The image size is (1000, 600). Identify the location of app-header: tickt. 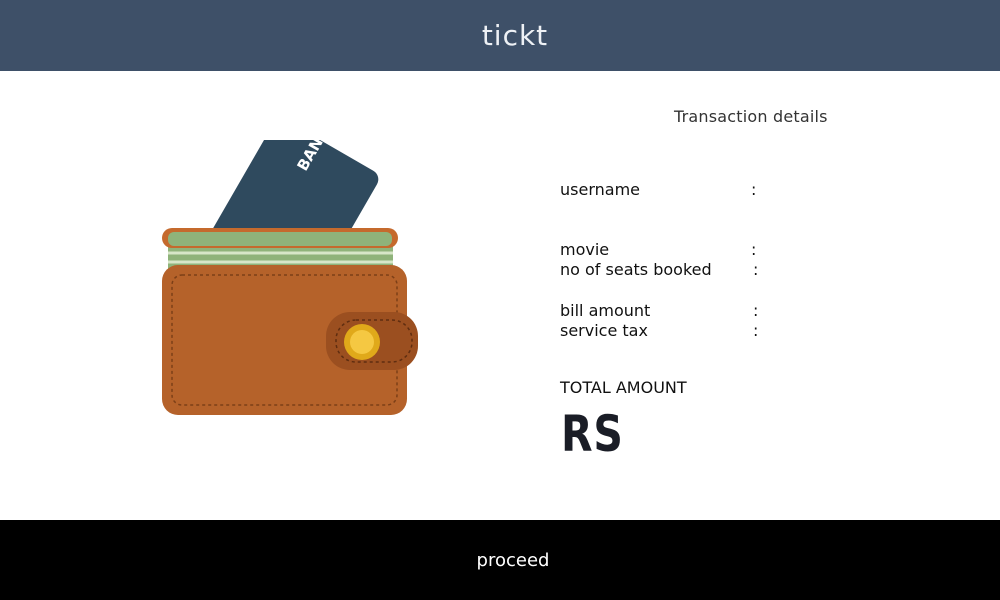
(500, 35).